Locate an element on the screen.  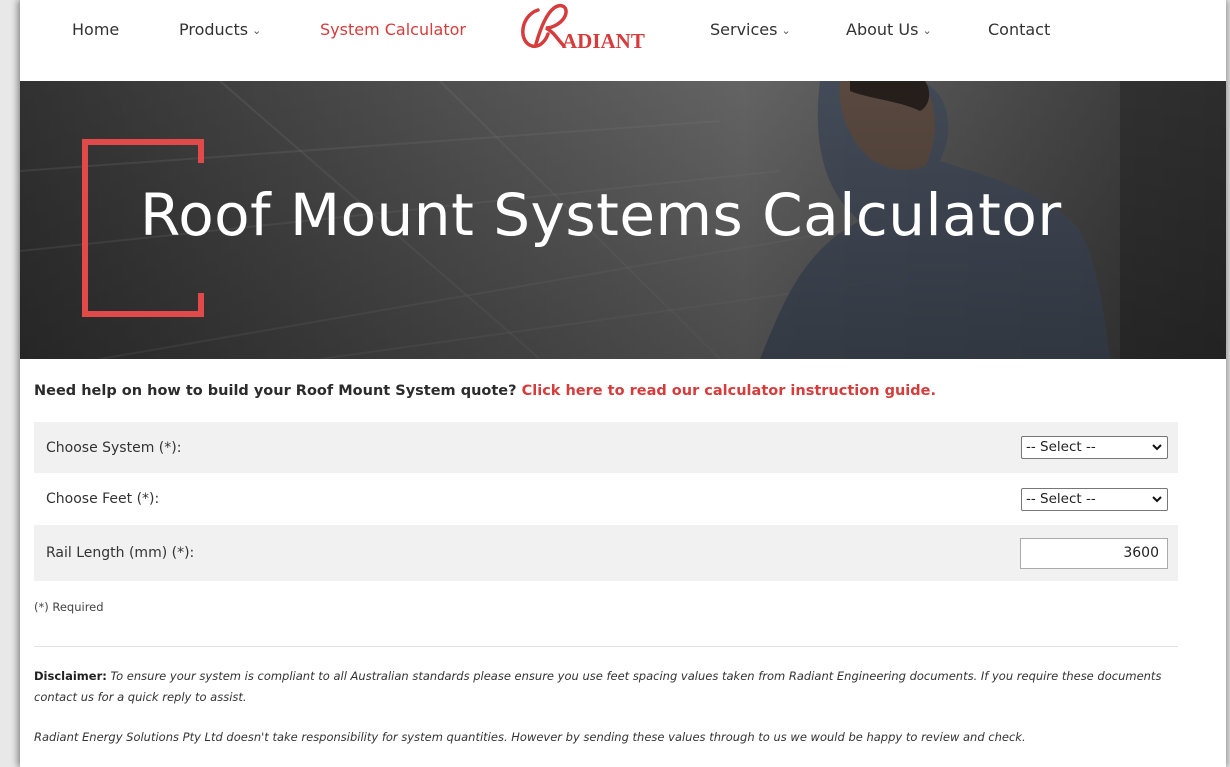
choose-feet-select: -- Select -- is located at coordinates (1094, 499).